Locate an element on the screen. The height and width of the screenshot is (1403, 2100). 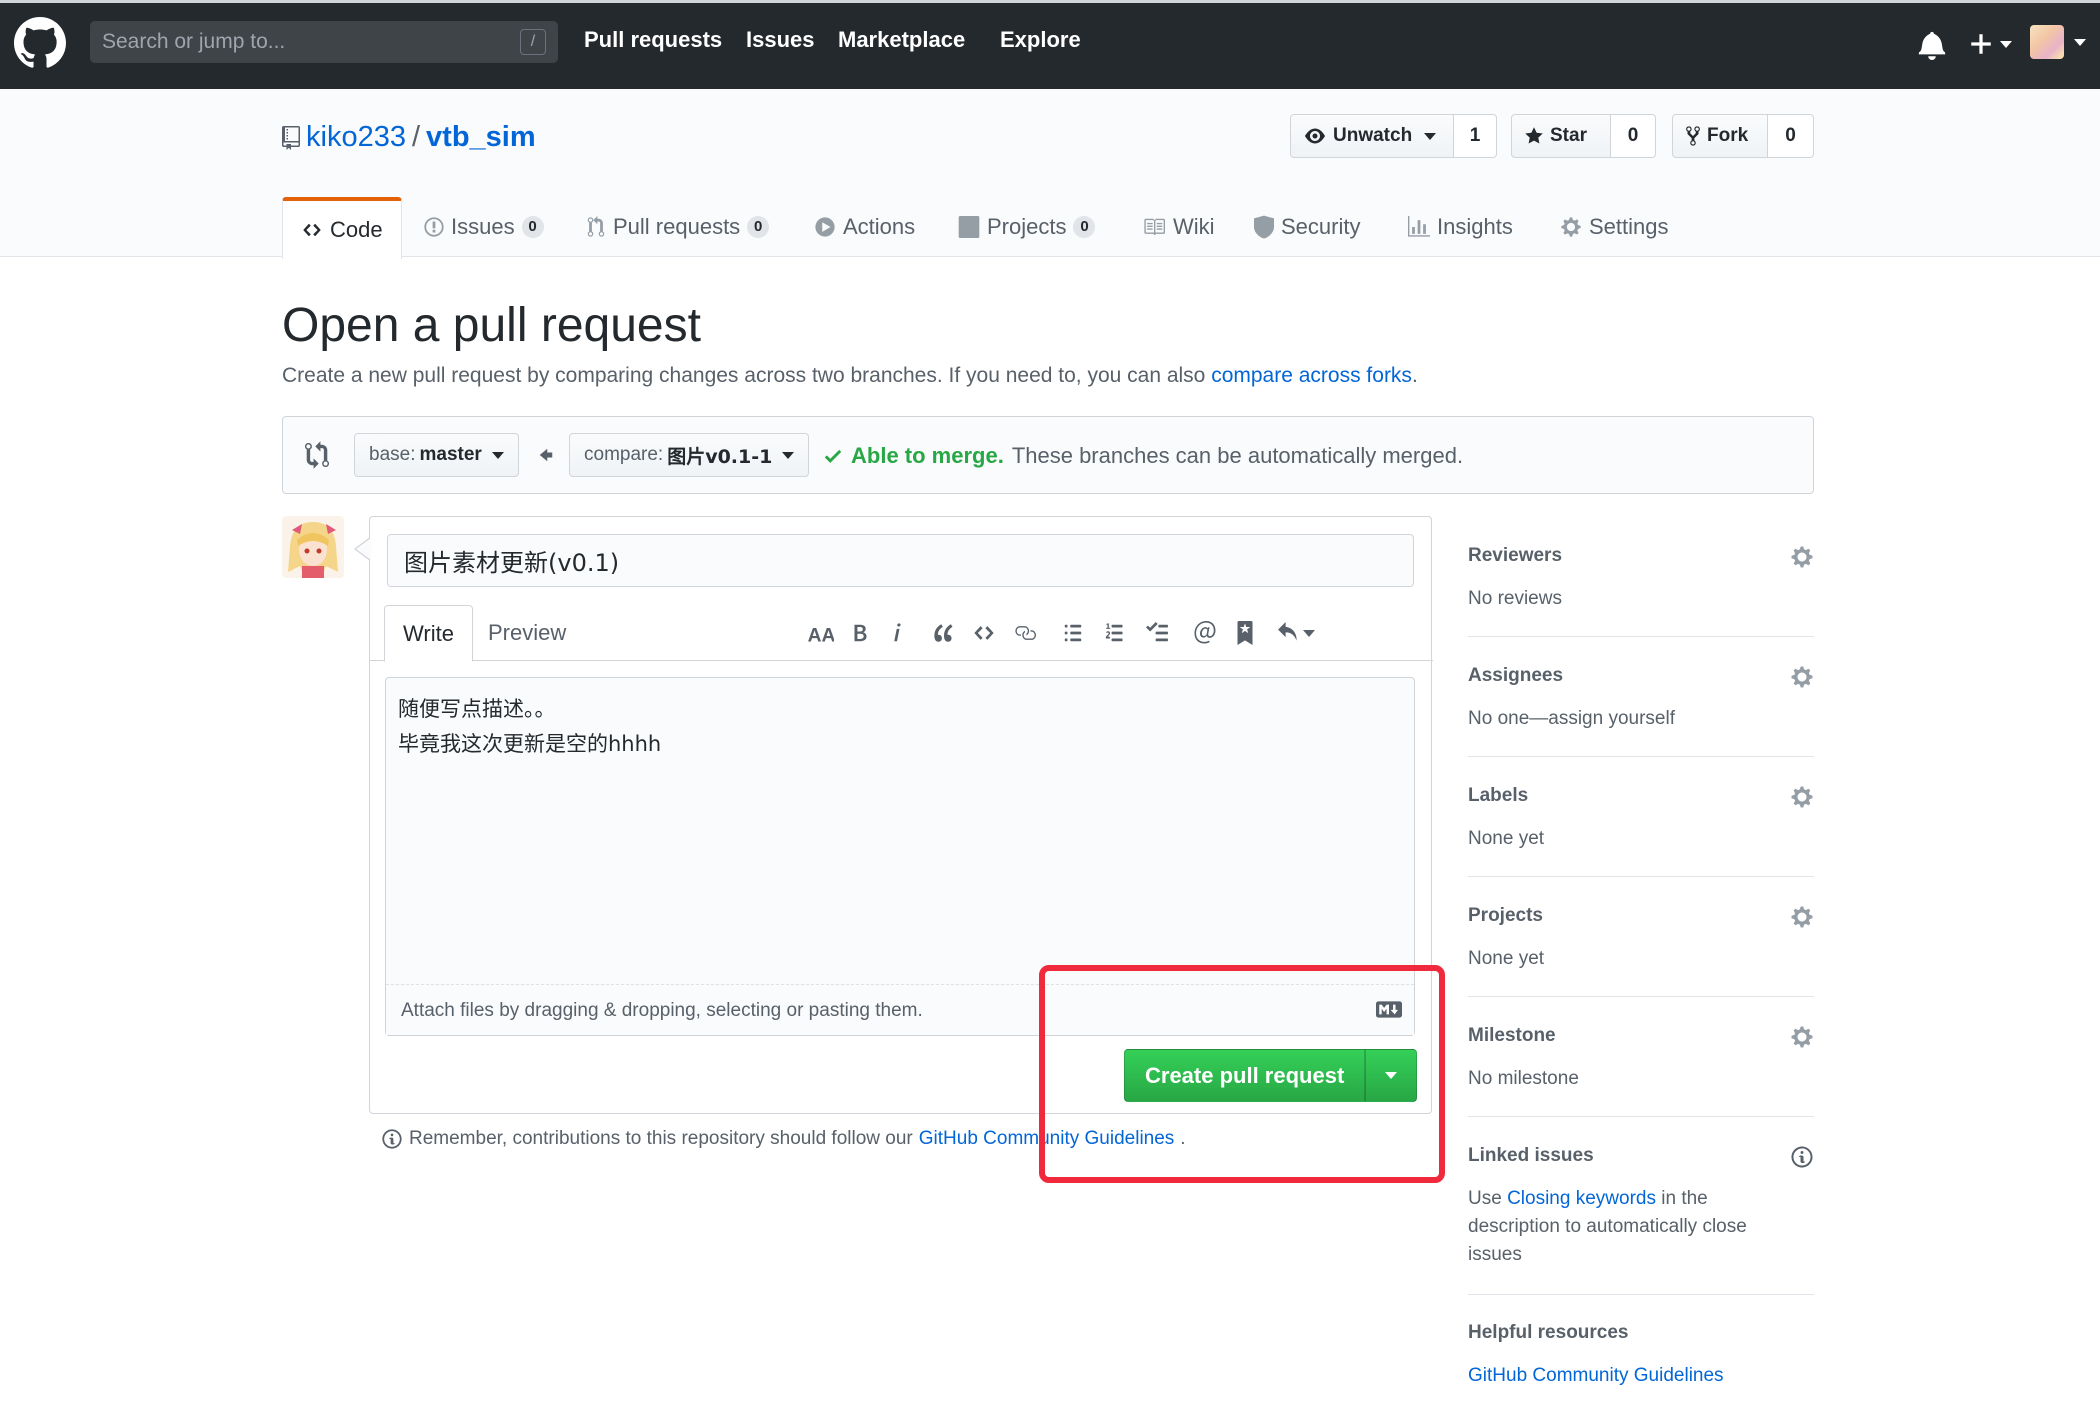
text-size-icon: AA is located at coordinates (820, 633).